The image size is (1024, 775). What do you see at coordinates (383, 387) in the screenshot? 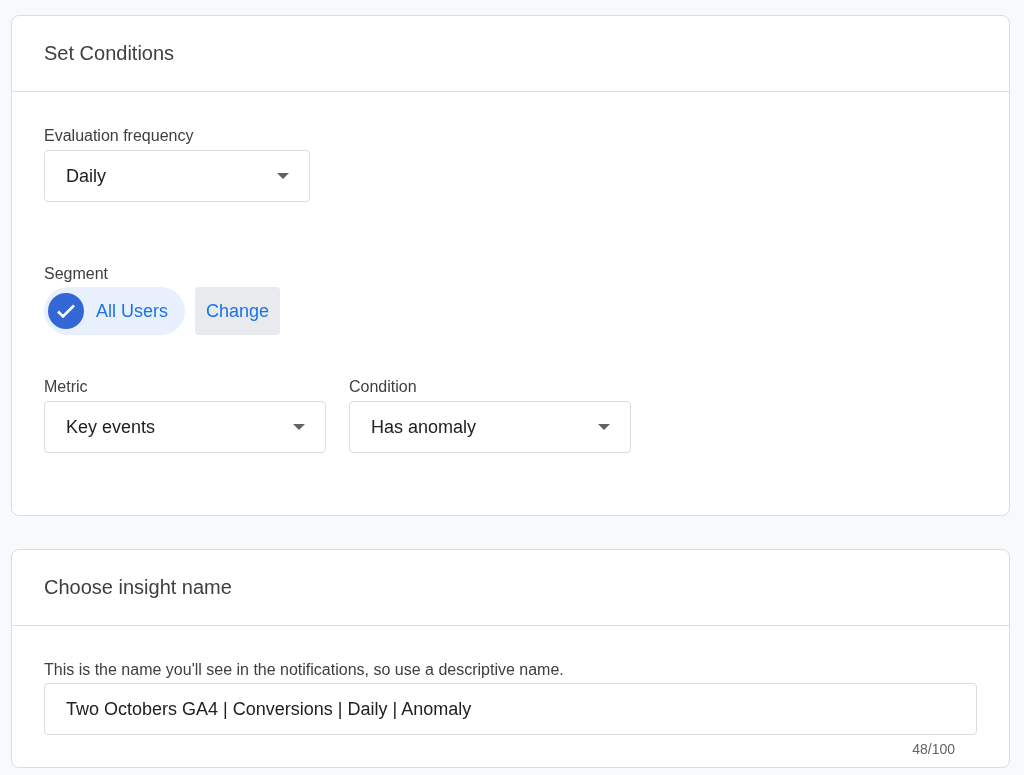
I see `field-label: Condition` at bounding box center [383, 387].